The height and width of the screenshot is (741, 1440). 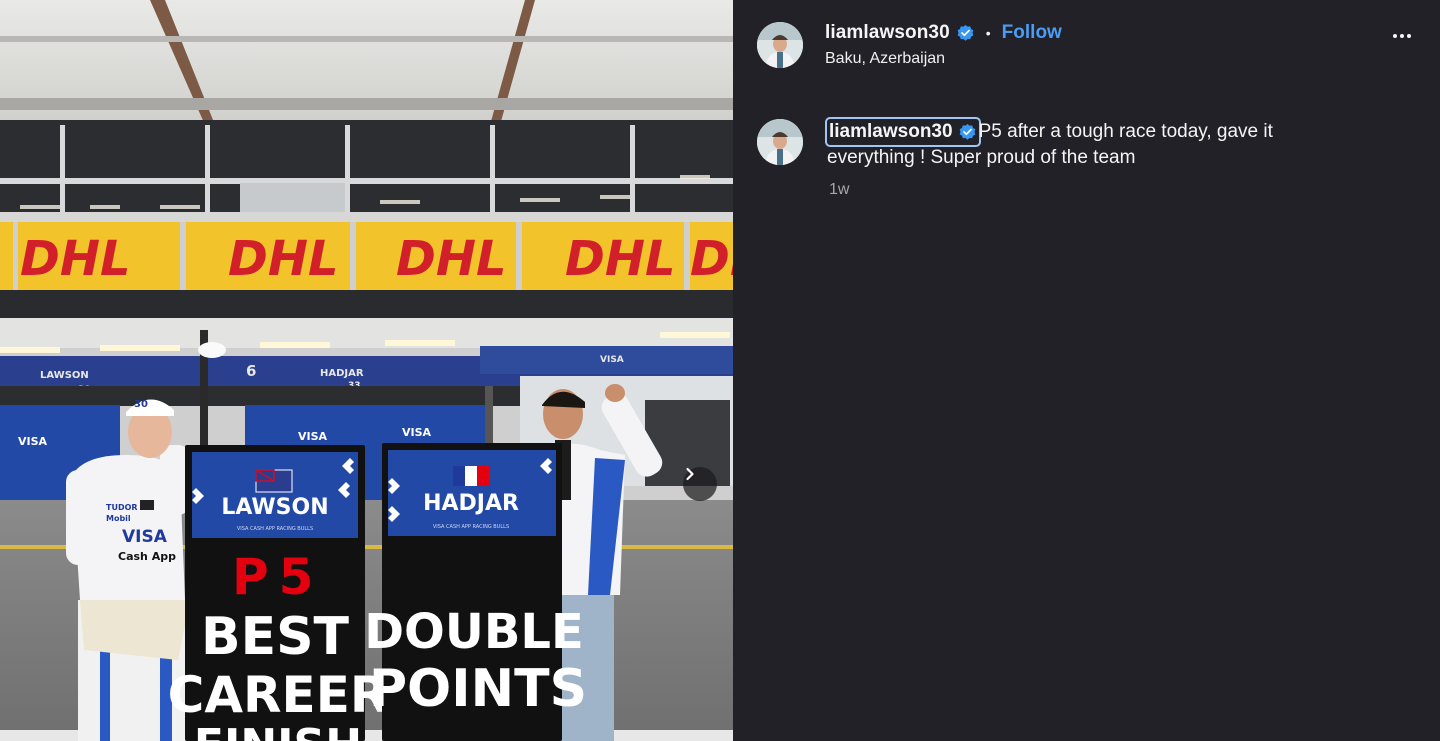 What do you see at coordinates (33, 441) in the screenshot?
I see `visa-wall-1: VISA` at bounding box center [33, 441].